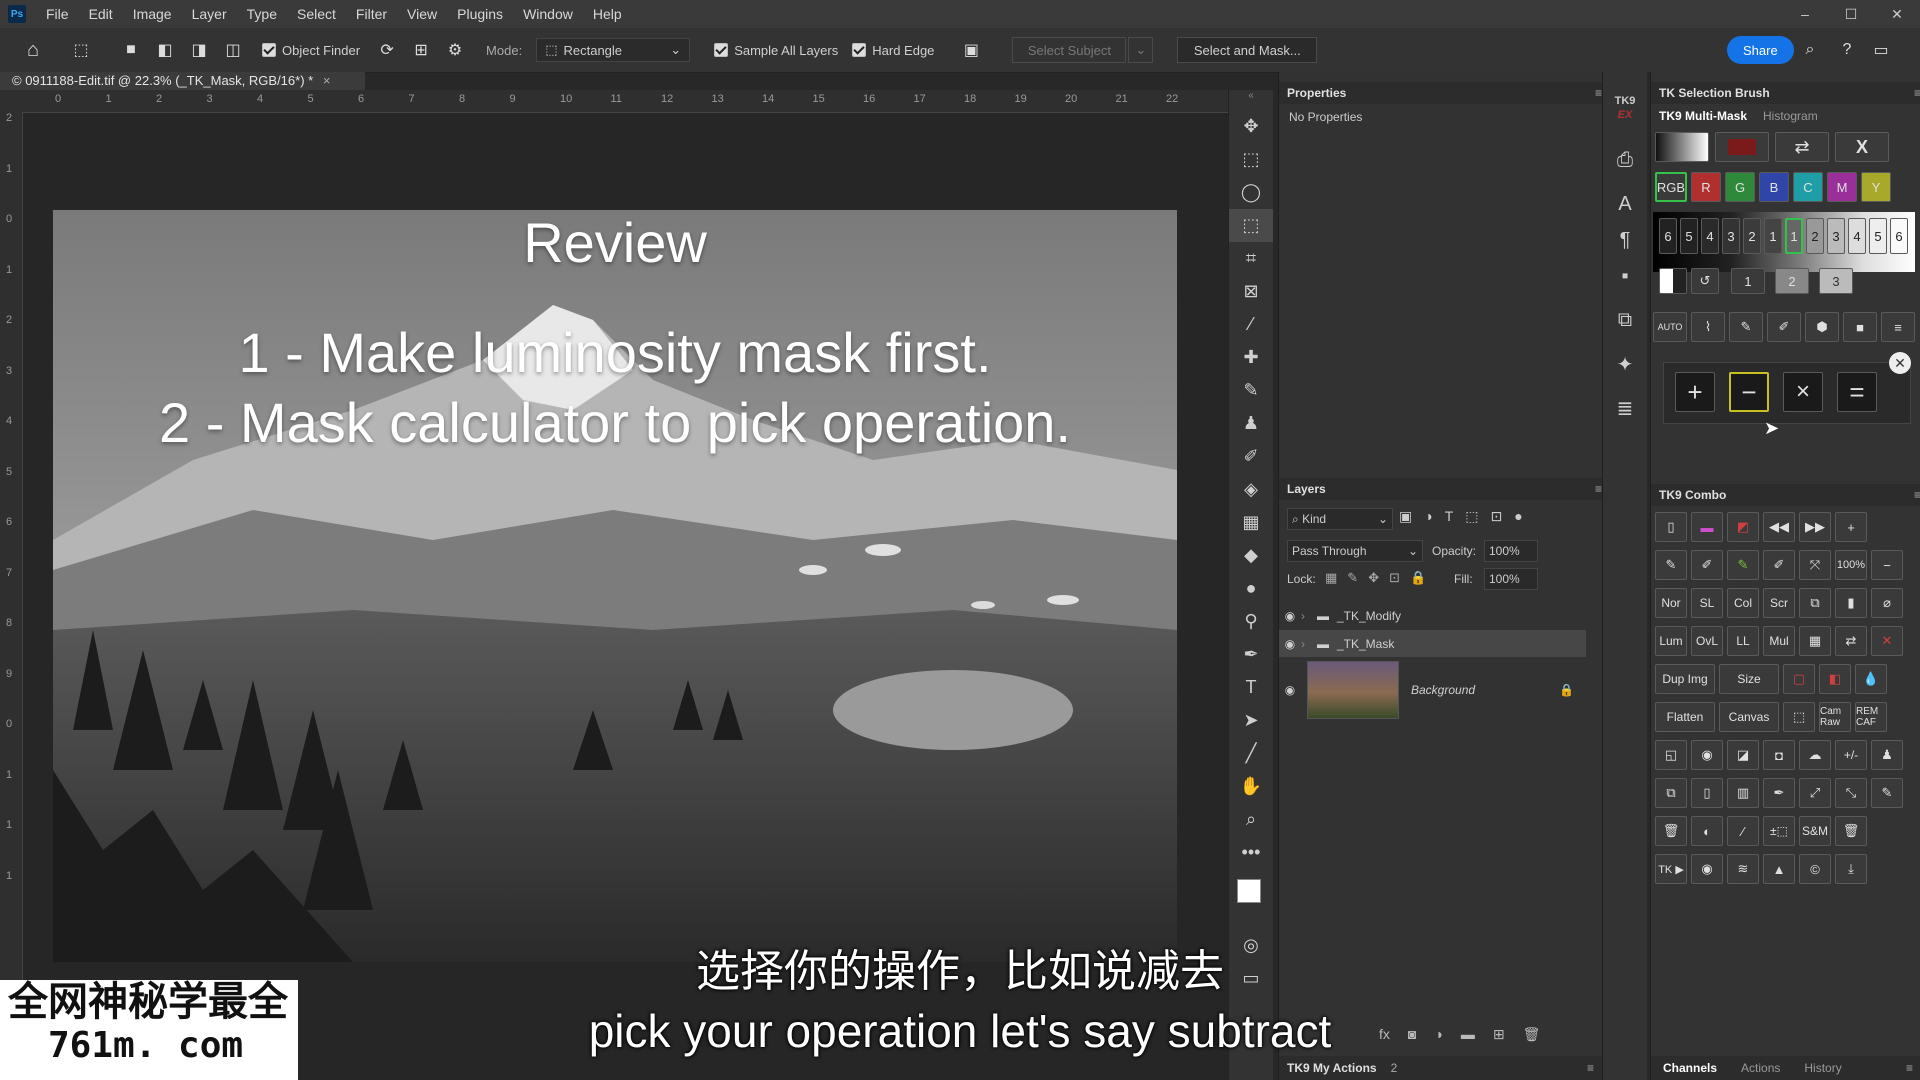  Describe the element at coordinates (421, 50) in the screenshot. I see `show-all-objects-icon: ⊞` at that location.